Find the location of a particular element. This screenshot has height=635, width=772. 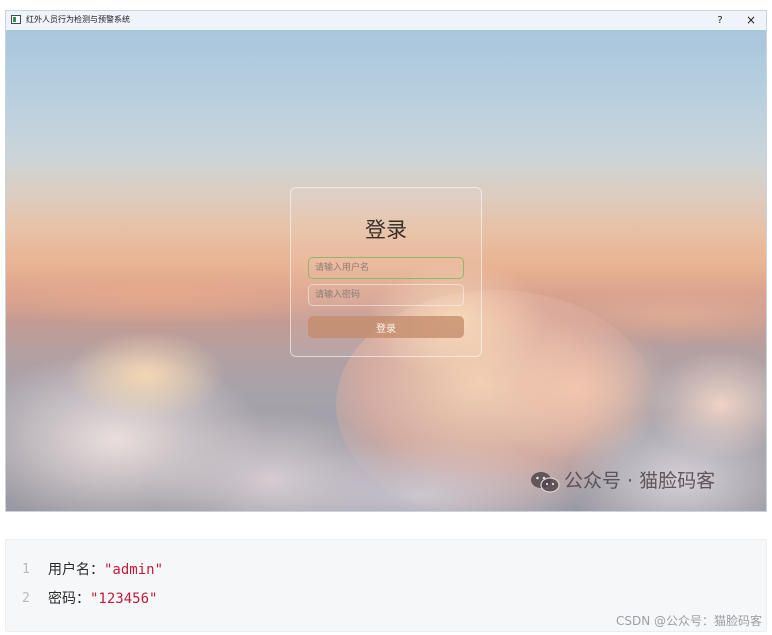

username-input is located at coordinates (386, 268).